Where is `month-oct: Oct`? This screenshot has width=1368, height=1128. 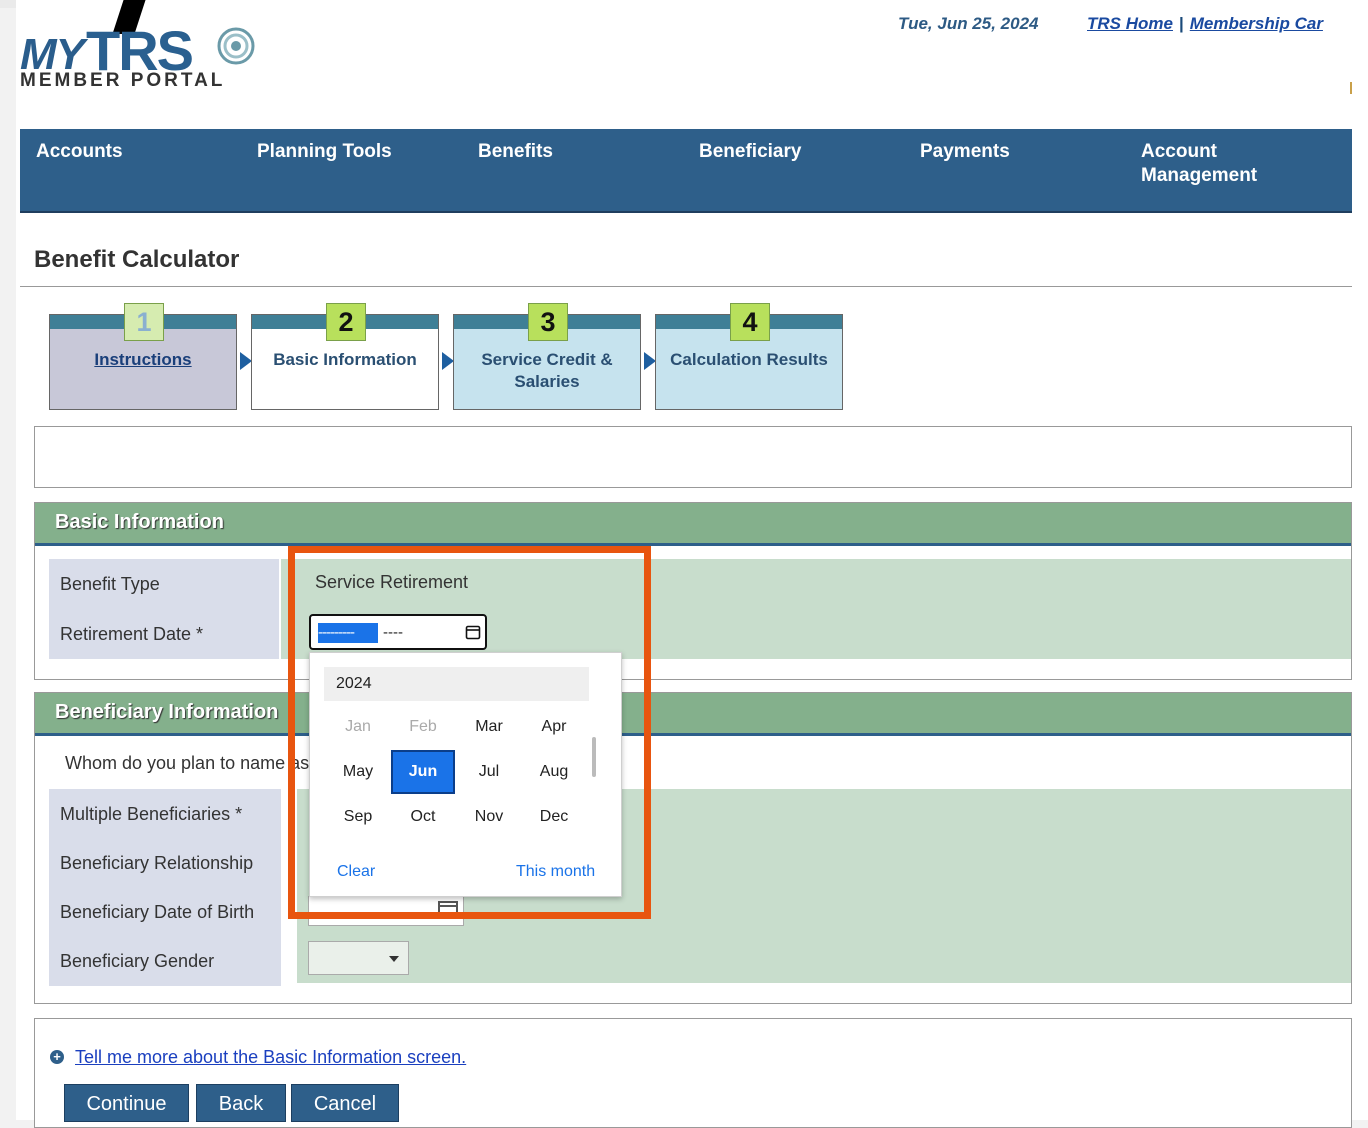 month-oct: Oct is located at coordinates (423, 817).